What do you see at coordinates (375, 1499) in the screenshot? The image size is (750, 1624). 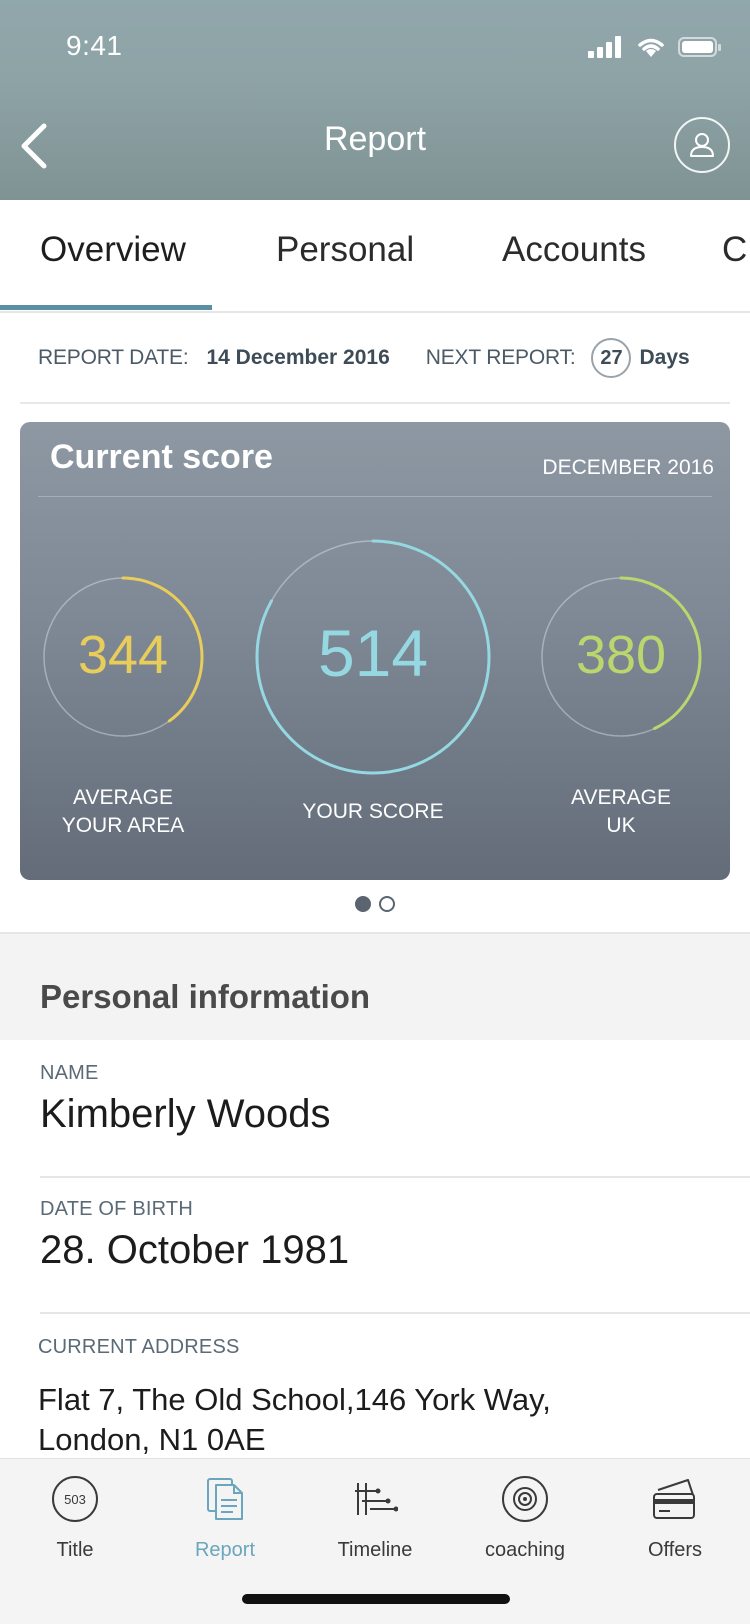 I see `timeline-icon` at bounding box center [375, 1499].